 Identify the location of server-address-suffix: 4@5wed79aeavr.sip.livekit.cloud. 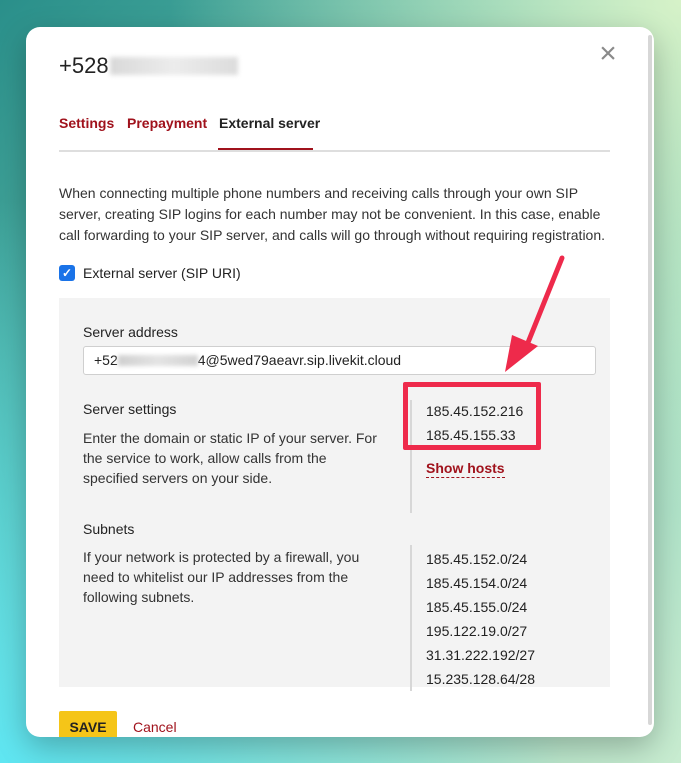
(299, 360).